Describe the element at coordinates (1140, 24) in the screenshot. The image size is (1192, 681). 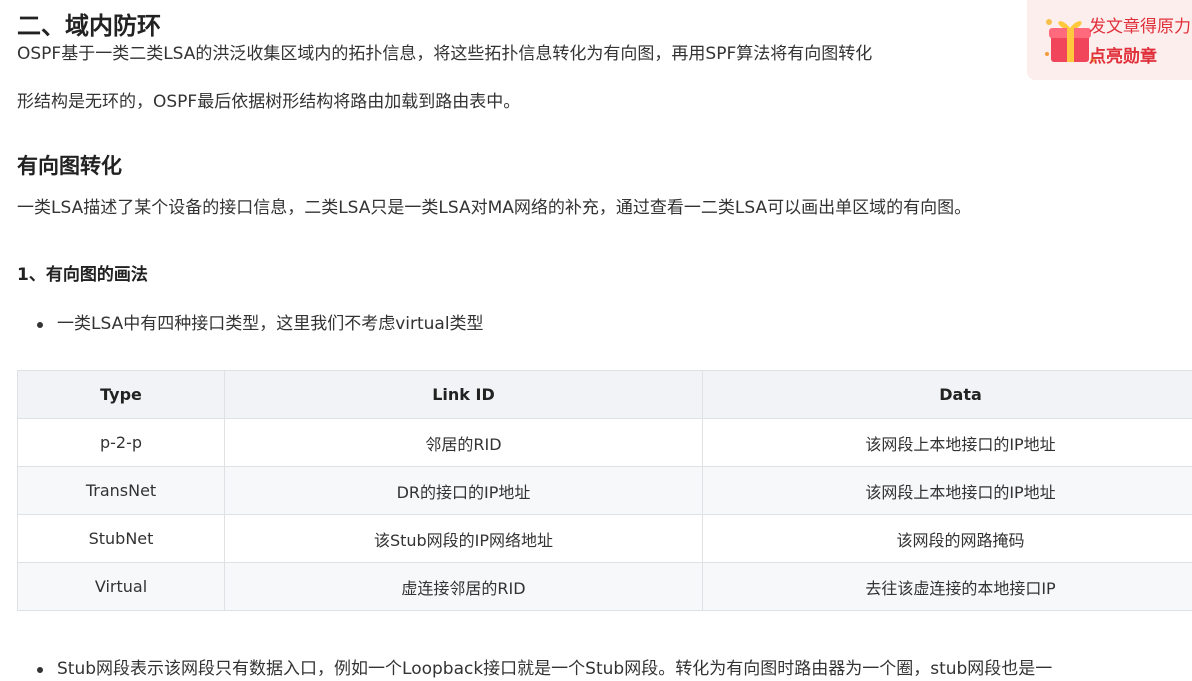
I see `promo-line1: 发文章得原力` at that location.